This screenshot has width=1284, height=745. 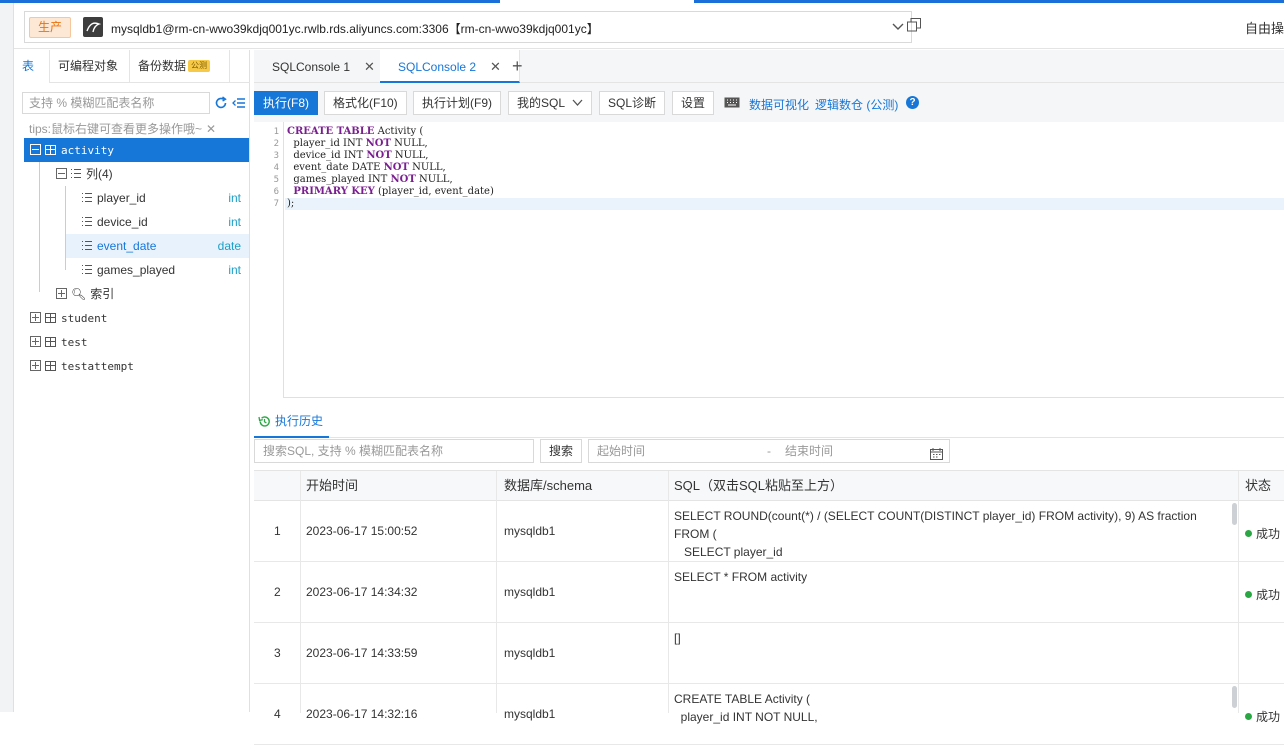 What do you see at coordinates (561, 451) in the screenshot?
I see `history-search-button: 搜索` at bounding box center [561, 451].